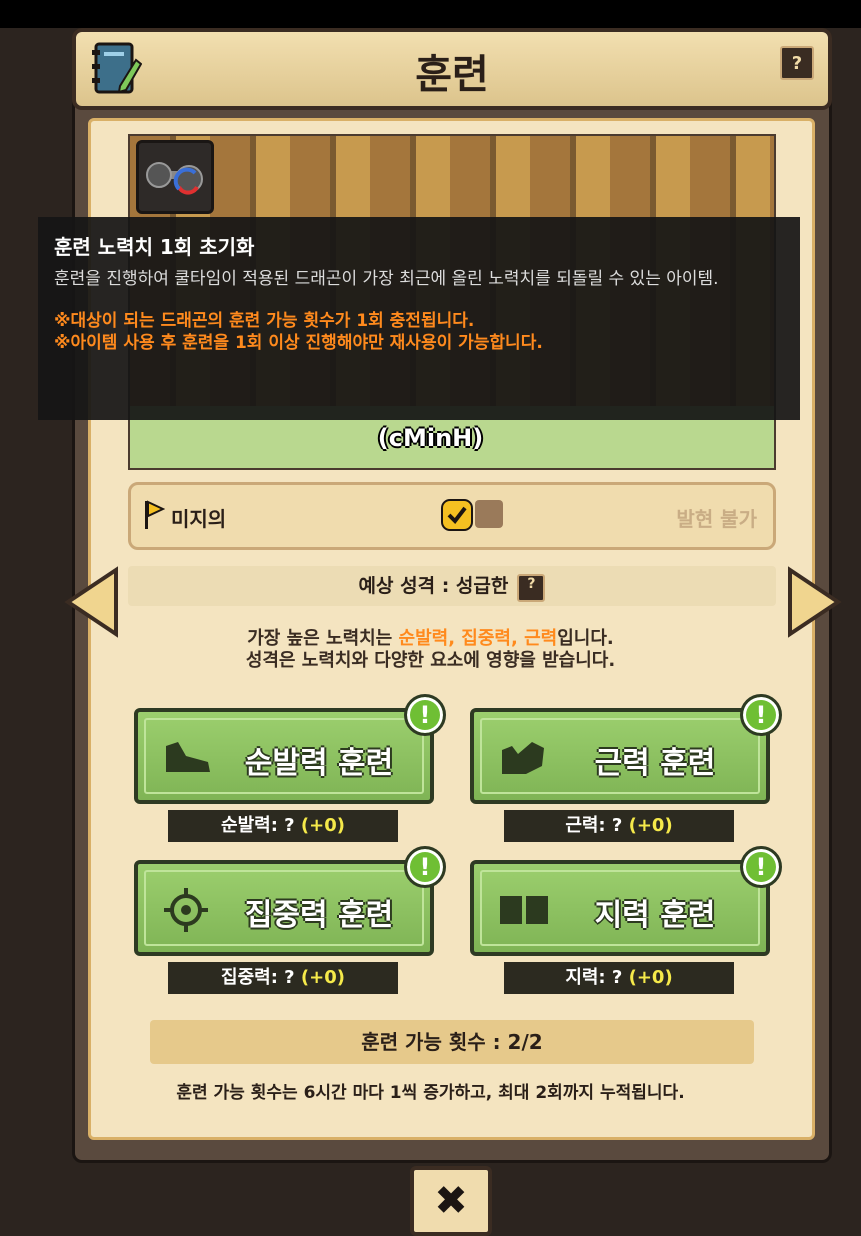 The height and width of the screenshot is (1236, 861). I want to click on info-highlight: 순발력, 집중력, 근력, so click(478, 638).